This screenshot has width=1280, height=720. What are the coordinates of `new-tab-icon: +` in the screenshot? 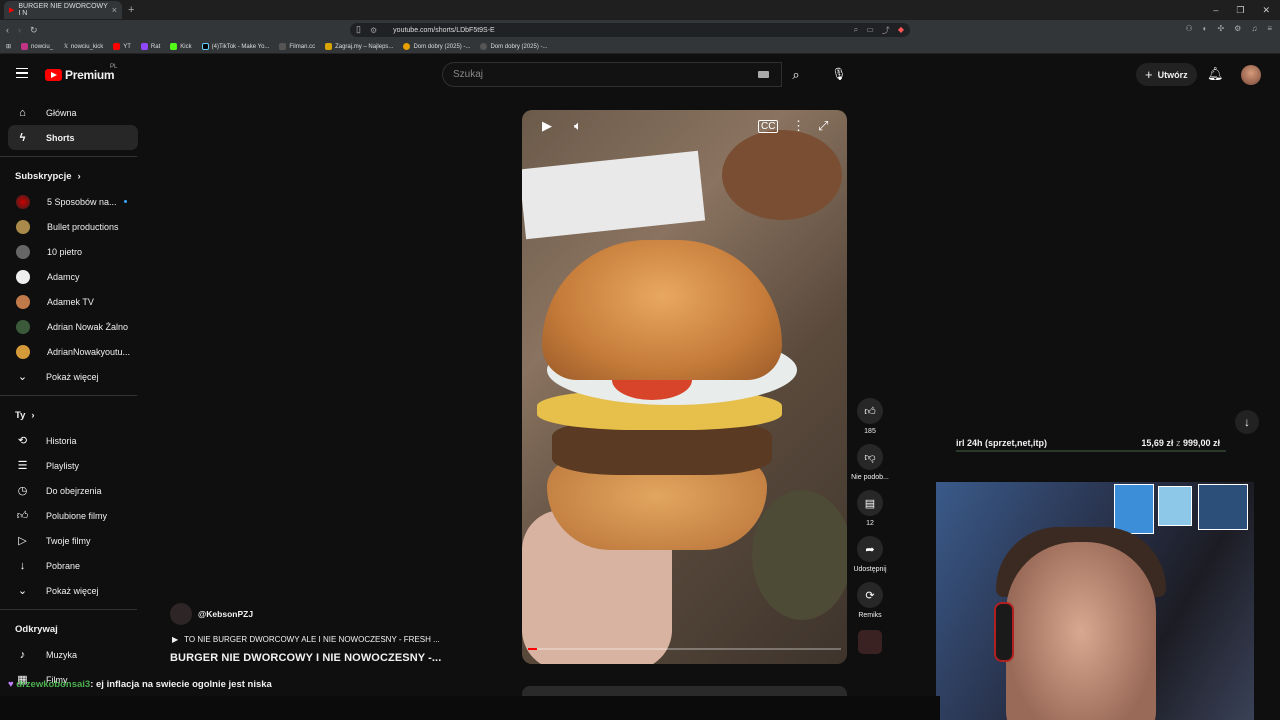 It's located at (131, 10).